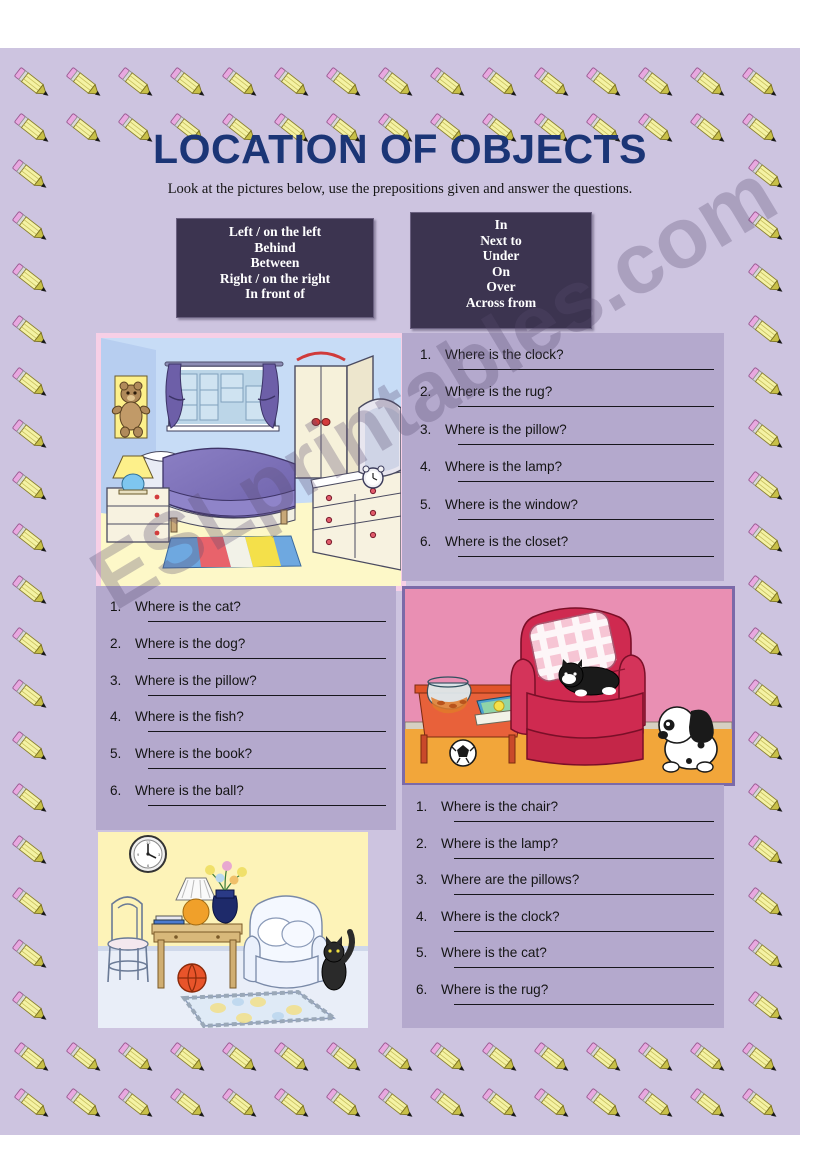 The height and width of the screenshot is (1169, 826). I want to click on preposition-item: Under, so click(501, 256).